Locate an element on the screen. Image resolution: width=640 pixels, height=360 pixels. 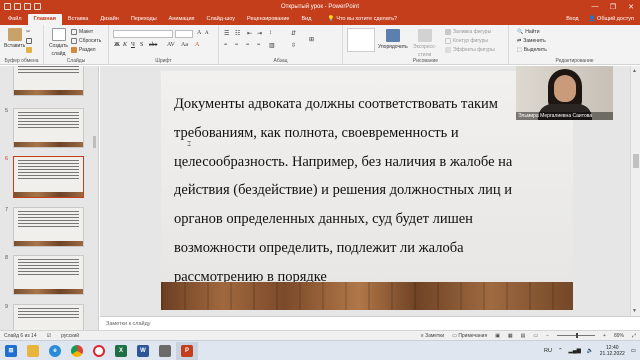
spacing-icon: AV is located at coordinates (171, 45).